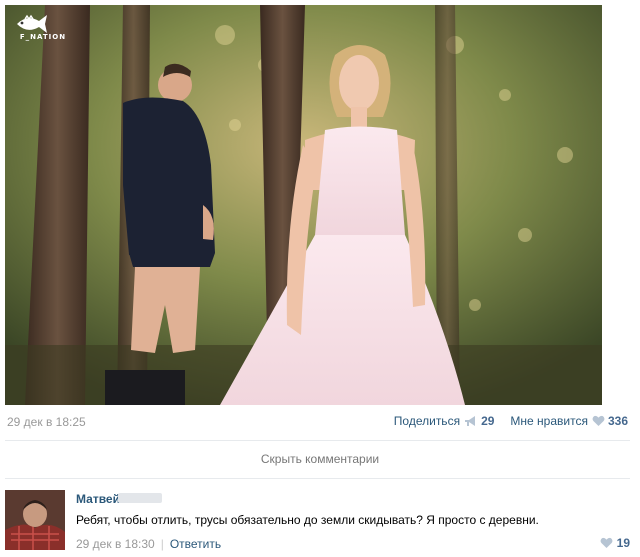 The image size is (640, 557). I want to click on like-button: Мне нравится 336, so click(569, 421).